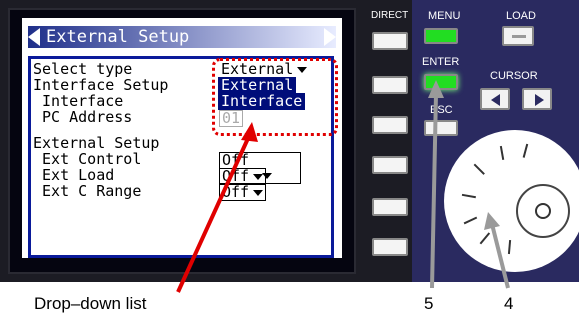  I want to click on dropdown-callout-arrowhead, so click(249, 132).